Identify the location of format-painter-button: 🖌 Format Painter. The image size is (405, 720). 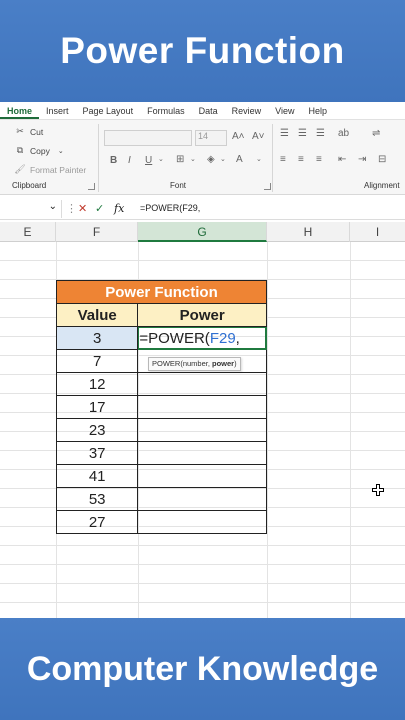
(50, 169).